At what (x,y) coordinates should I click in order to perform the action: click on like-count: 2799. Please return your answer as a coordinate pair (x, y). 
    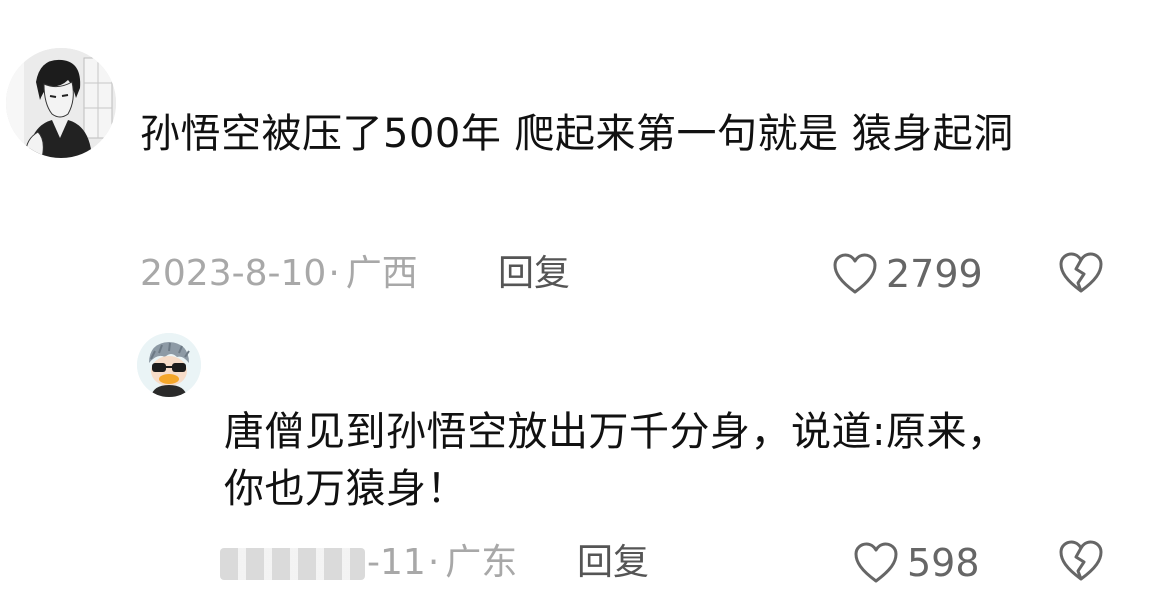
    Looking at the image, I should click on (934, 274).